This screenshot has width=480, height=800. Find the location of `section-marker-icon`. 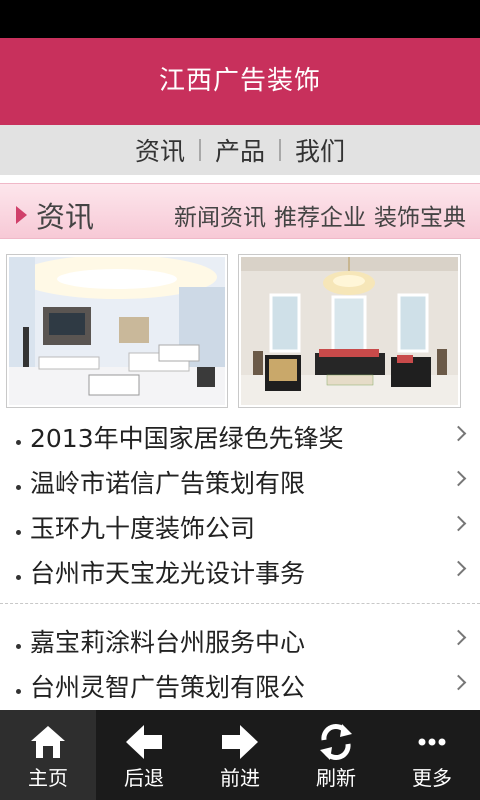

section-marker-icon is located at coordinates (21, 215).